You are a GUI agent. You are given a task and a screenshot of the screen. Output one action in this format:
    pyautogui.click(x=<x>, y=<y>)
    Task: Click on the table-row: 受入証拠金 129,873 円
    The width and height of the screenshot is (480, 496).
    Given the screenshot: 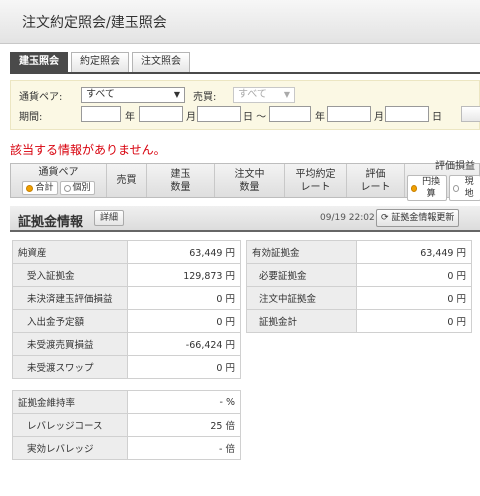 What is the action you would take?
    pyautogui.click(x=126, y=275)
    